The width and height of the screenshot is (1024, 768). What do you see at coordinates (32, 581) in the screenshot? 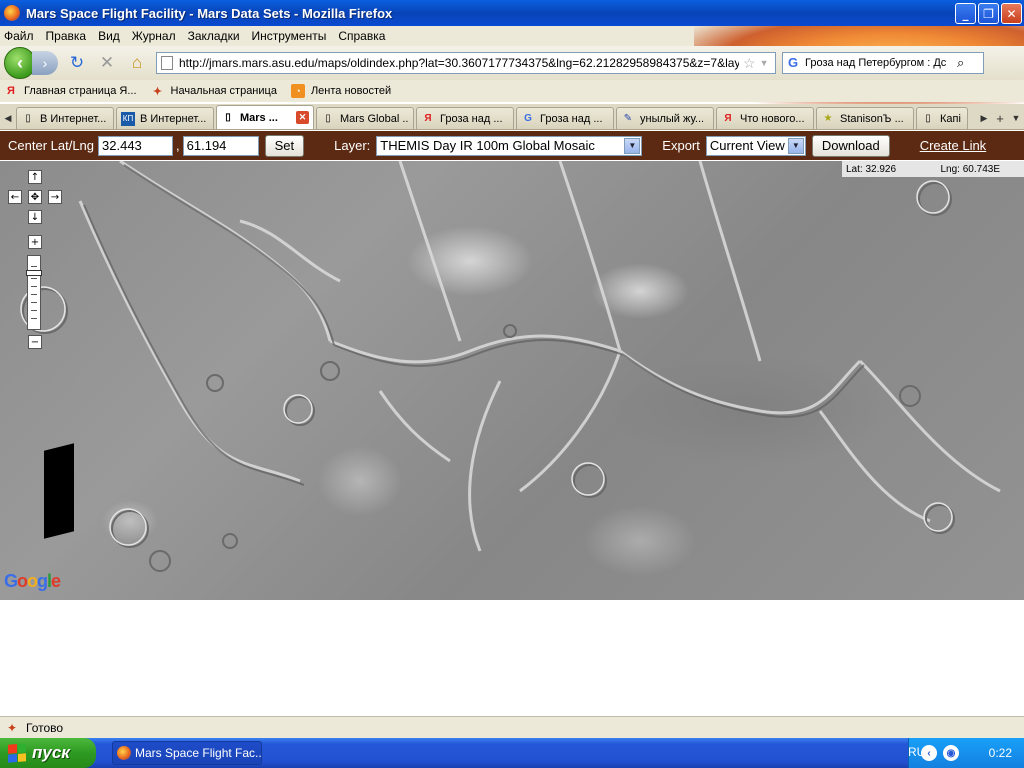
I see `google-logo: Google` at bounding box center [32, 581].